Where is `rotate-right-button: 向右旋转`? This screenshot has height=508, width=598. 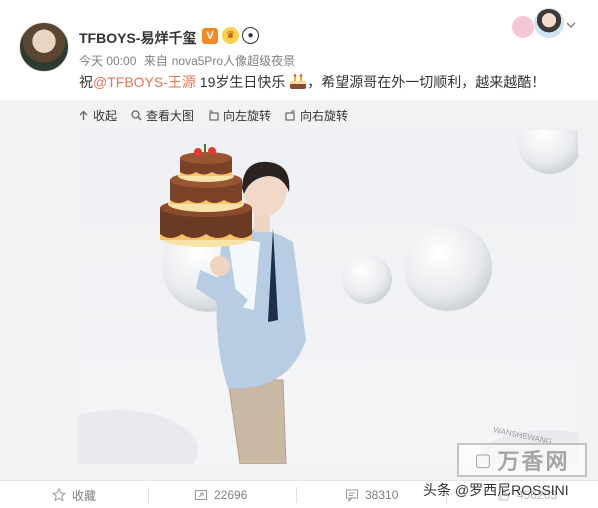 rotate-right-button: 向右旋转 is located at coordinates (316, 115).